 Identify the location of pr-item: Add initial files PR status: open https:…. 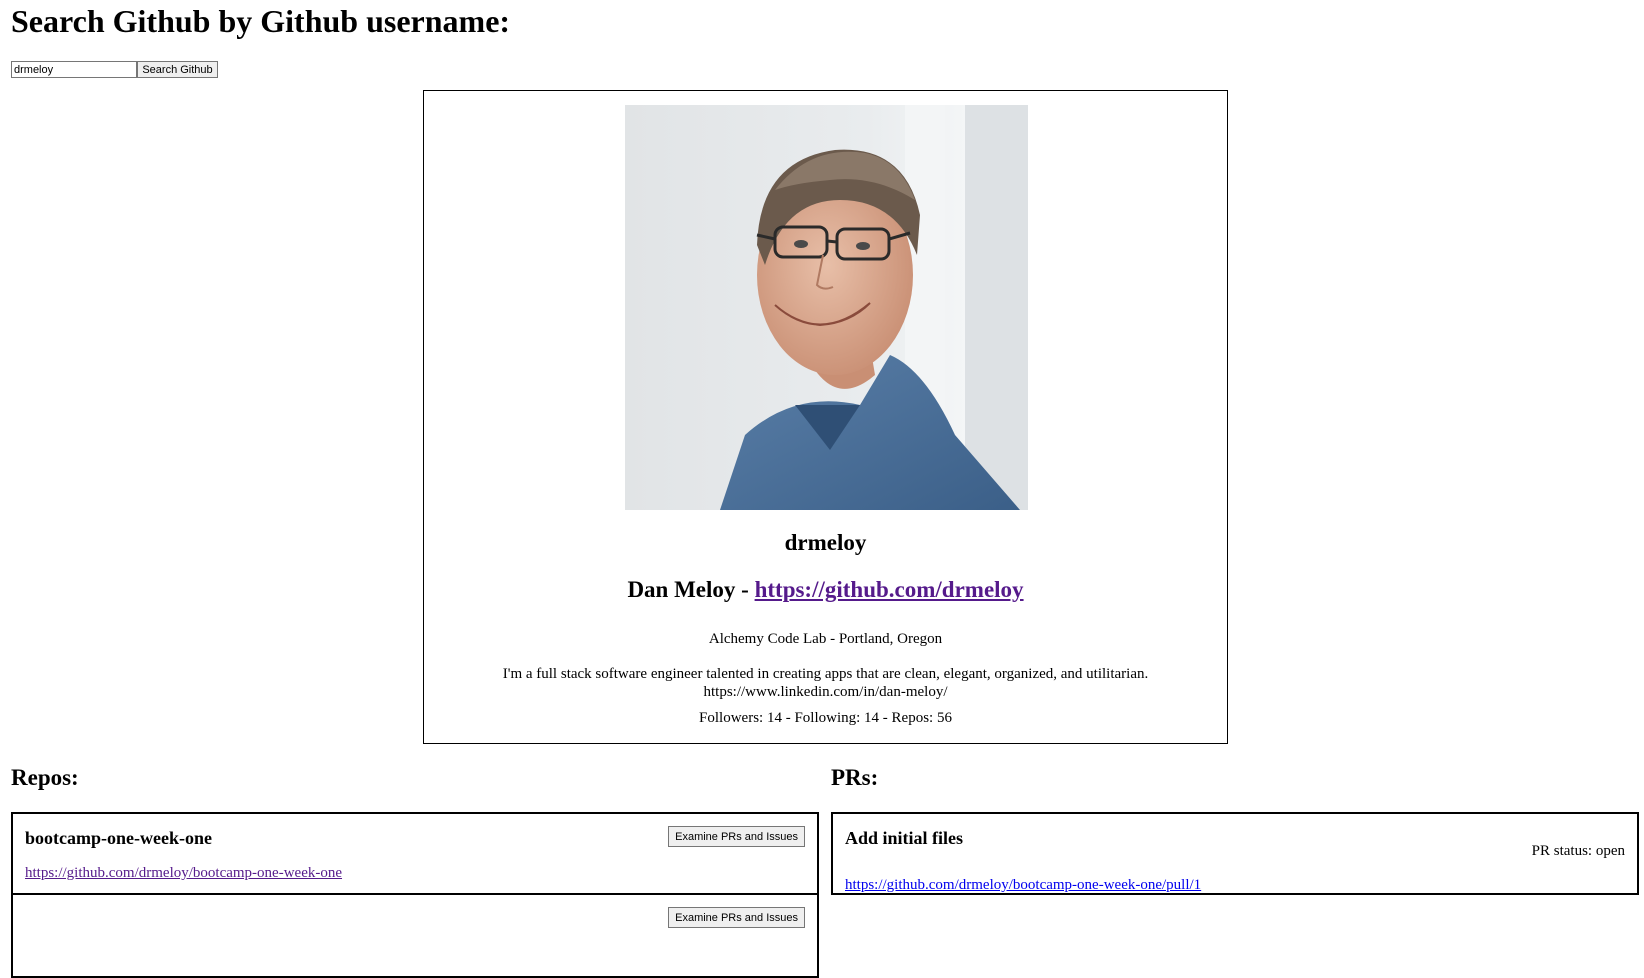
(1235, 853).